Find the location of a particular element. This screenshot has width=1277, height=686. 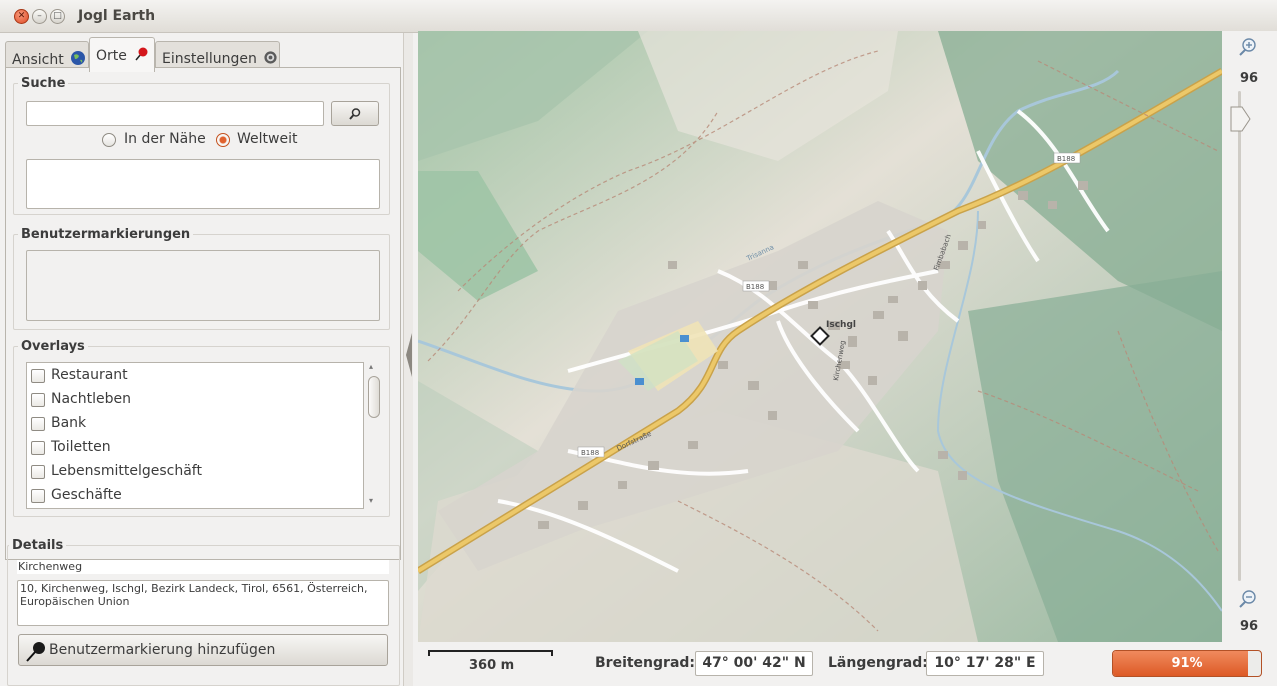

latitude-label: Breitengrad: is located at coordinates (645, 663).